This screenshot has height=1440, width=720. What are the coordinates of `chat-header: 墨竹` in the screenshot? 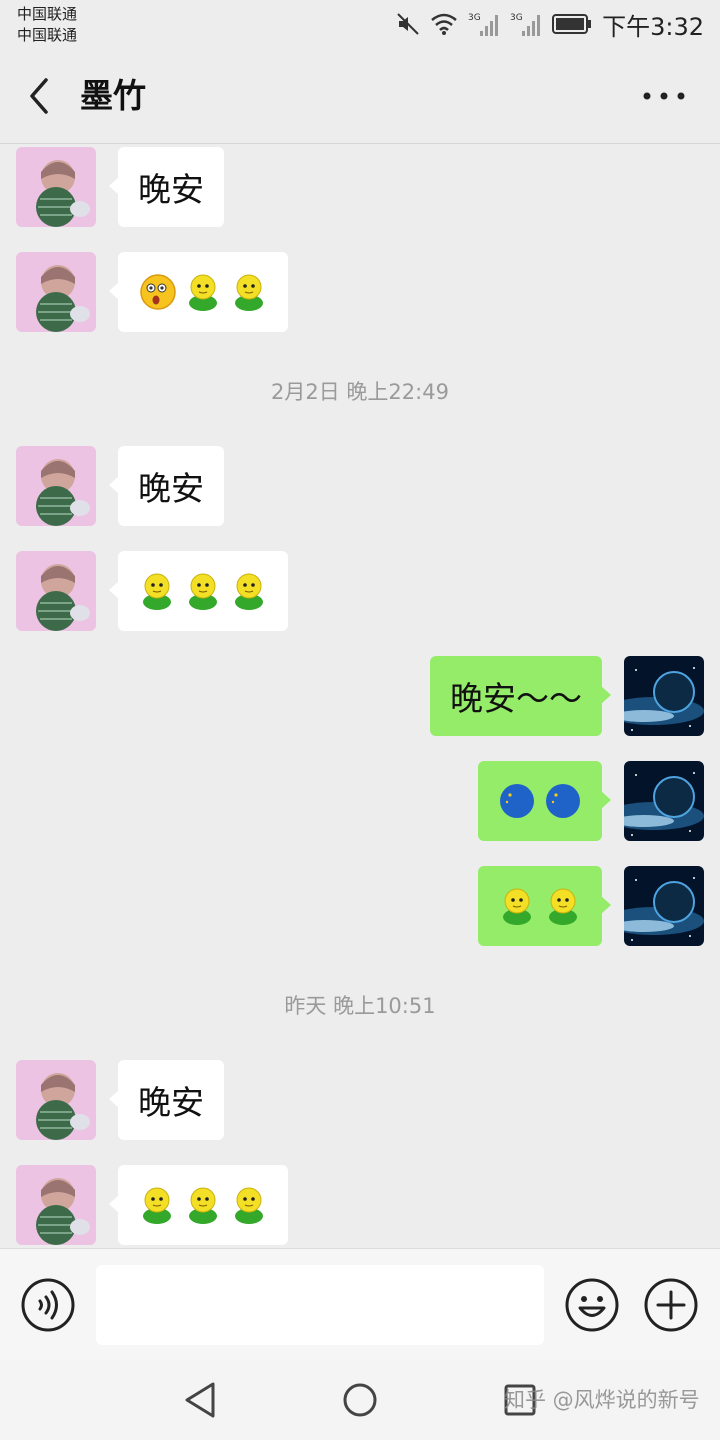 It's located at (360, 96).